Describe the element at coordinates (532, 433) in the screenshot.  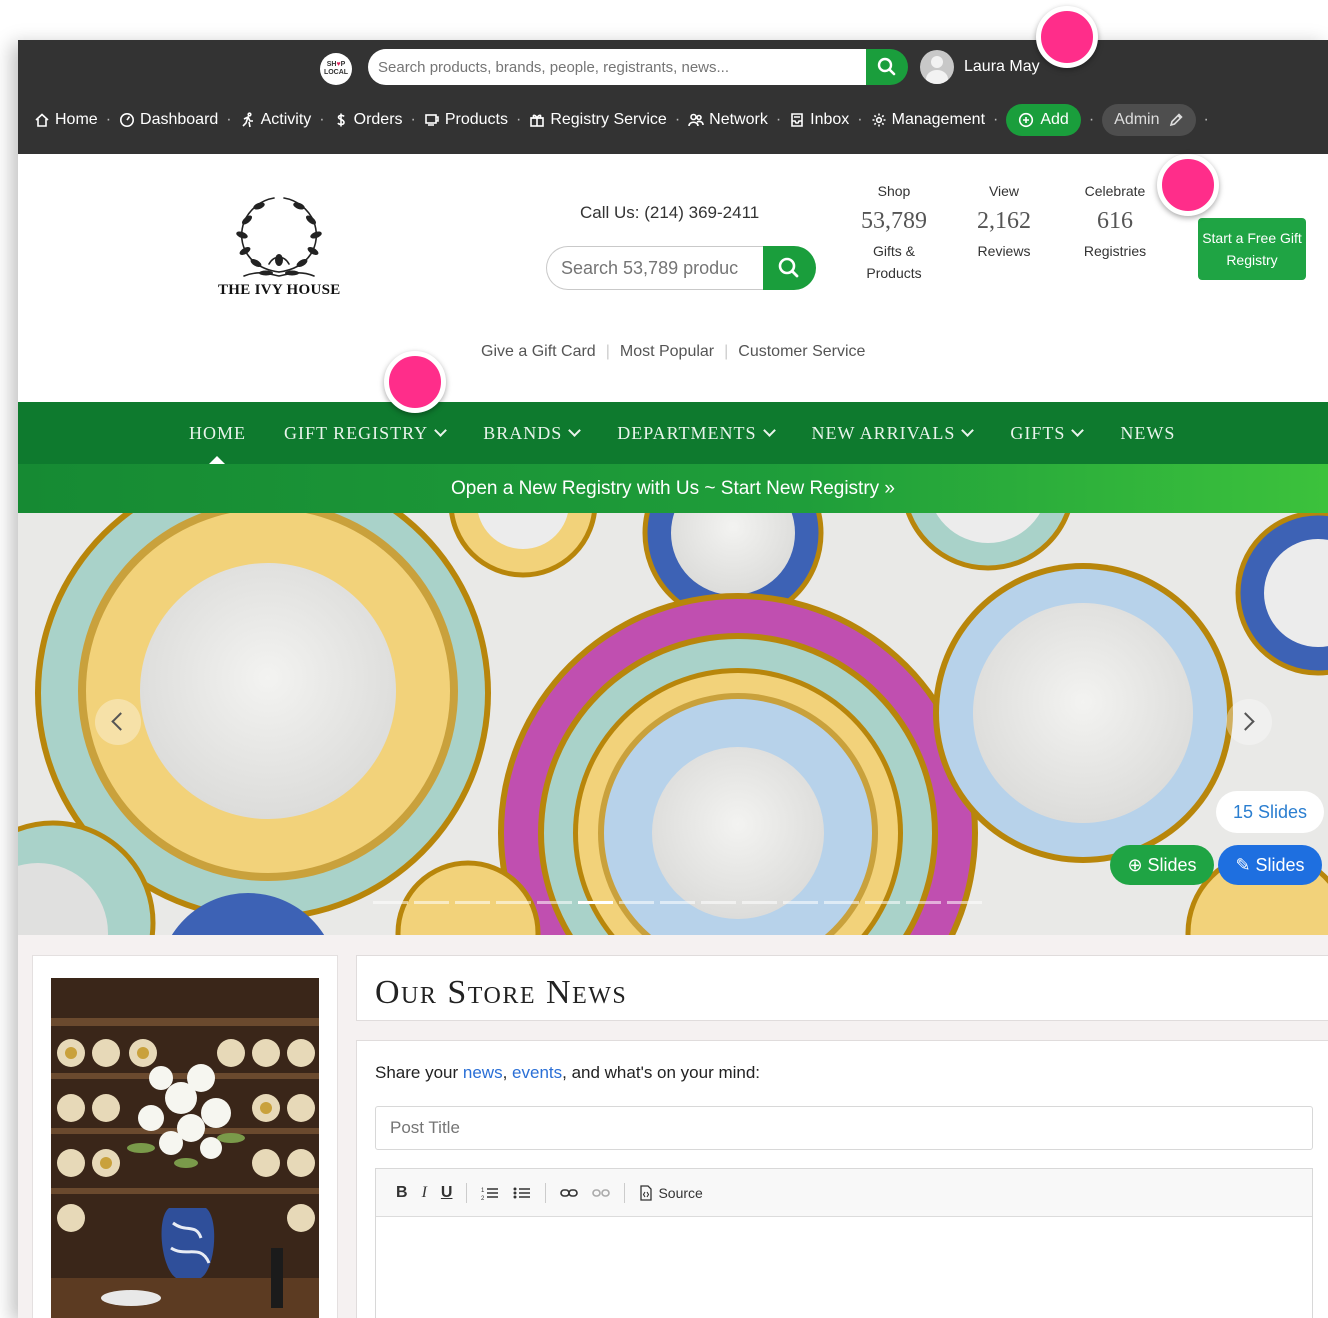
I see `nav-brands: Brands` at that location.